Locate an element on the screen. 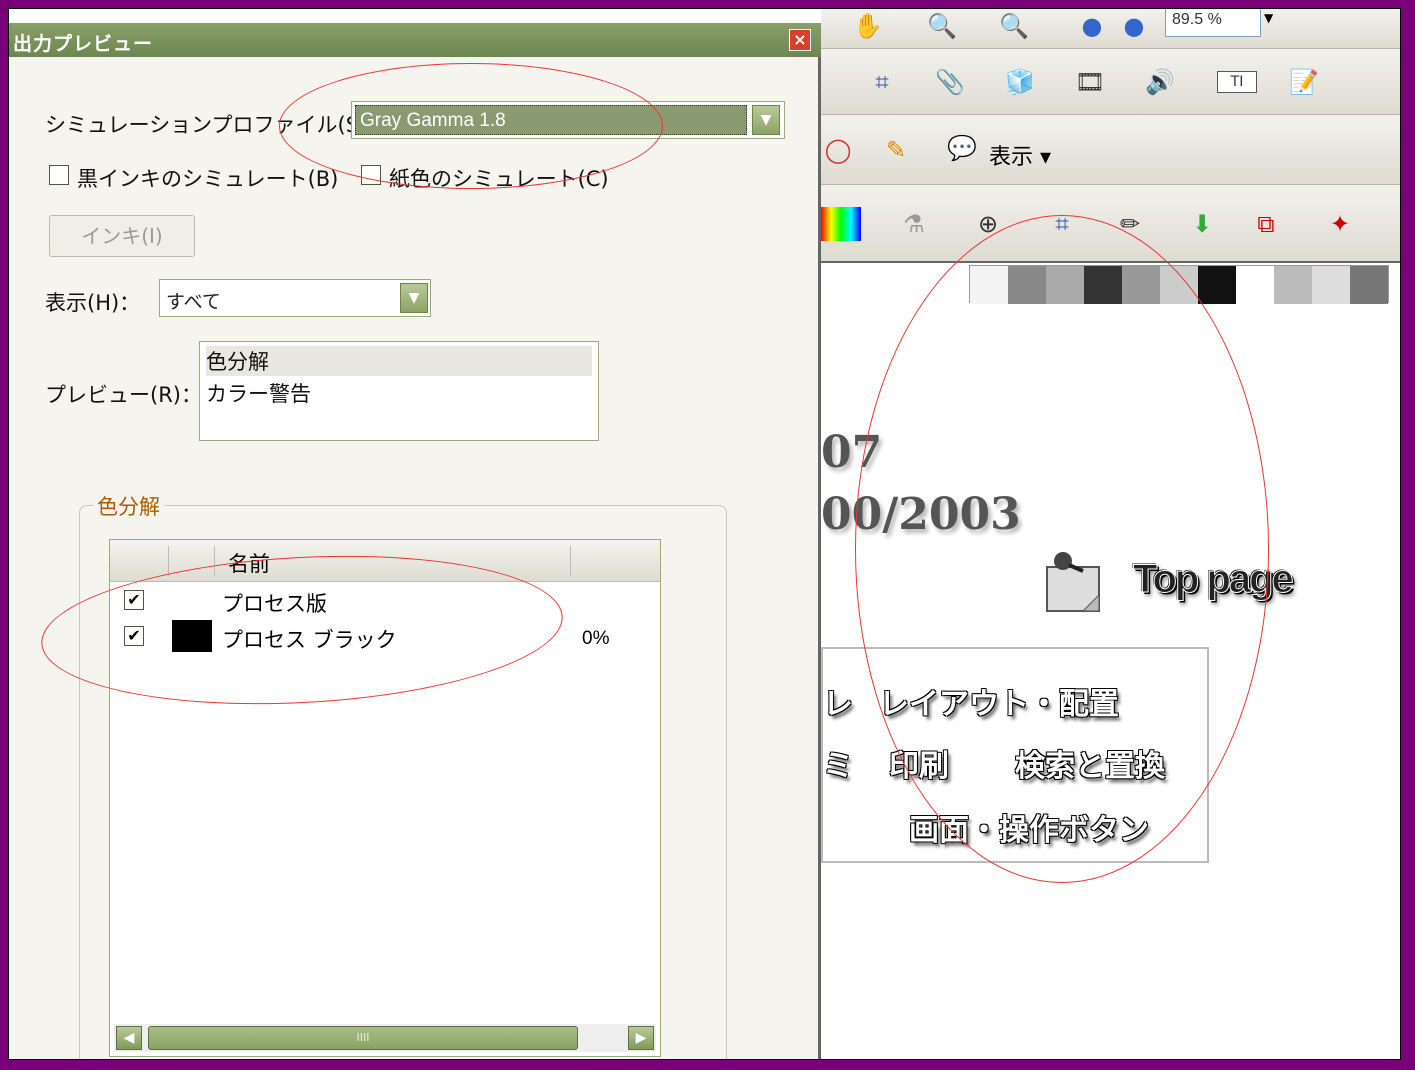  dialog-title: 出力プレビュー is located at coordinates (415, 40).